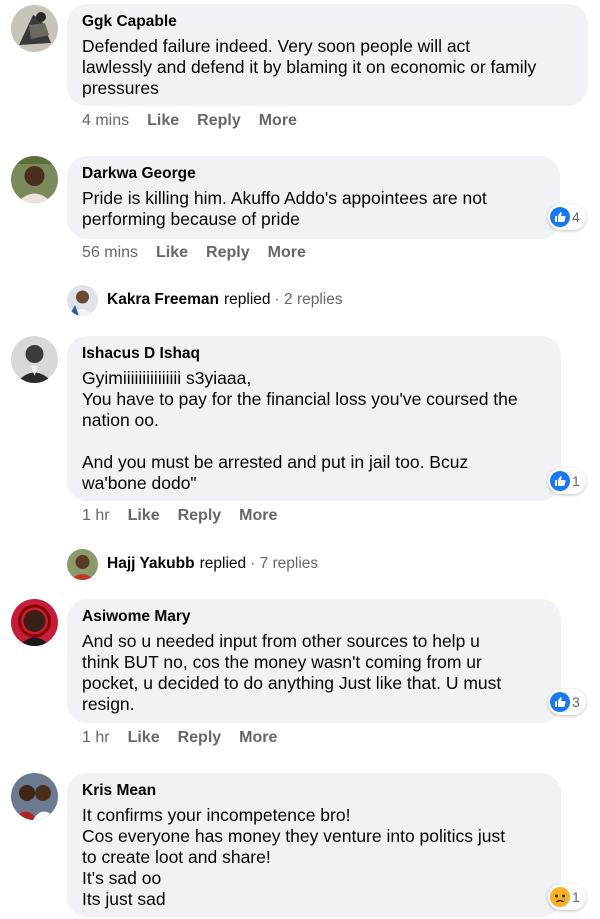 The height and width of the screenshot is (919, 600). What do you see at coordinates (203, 254) in the screenshot?
I see `comment-actions: 56 mins Like Reply More` at bounding box center [203, 254].